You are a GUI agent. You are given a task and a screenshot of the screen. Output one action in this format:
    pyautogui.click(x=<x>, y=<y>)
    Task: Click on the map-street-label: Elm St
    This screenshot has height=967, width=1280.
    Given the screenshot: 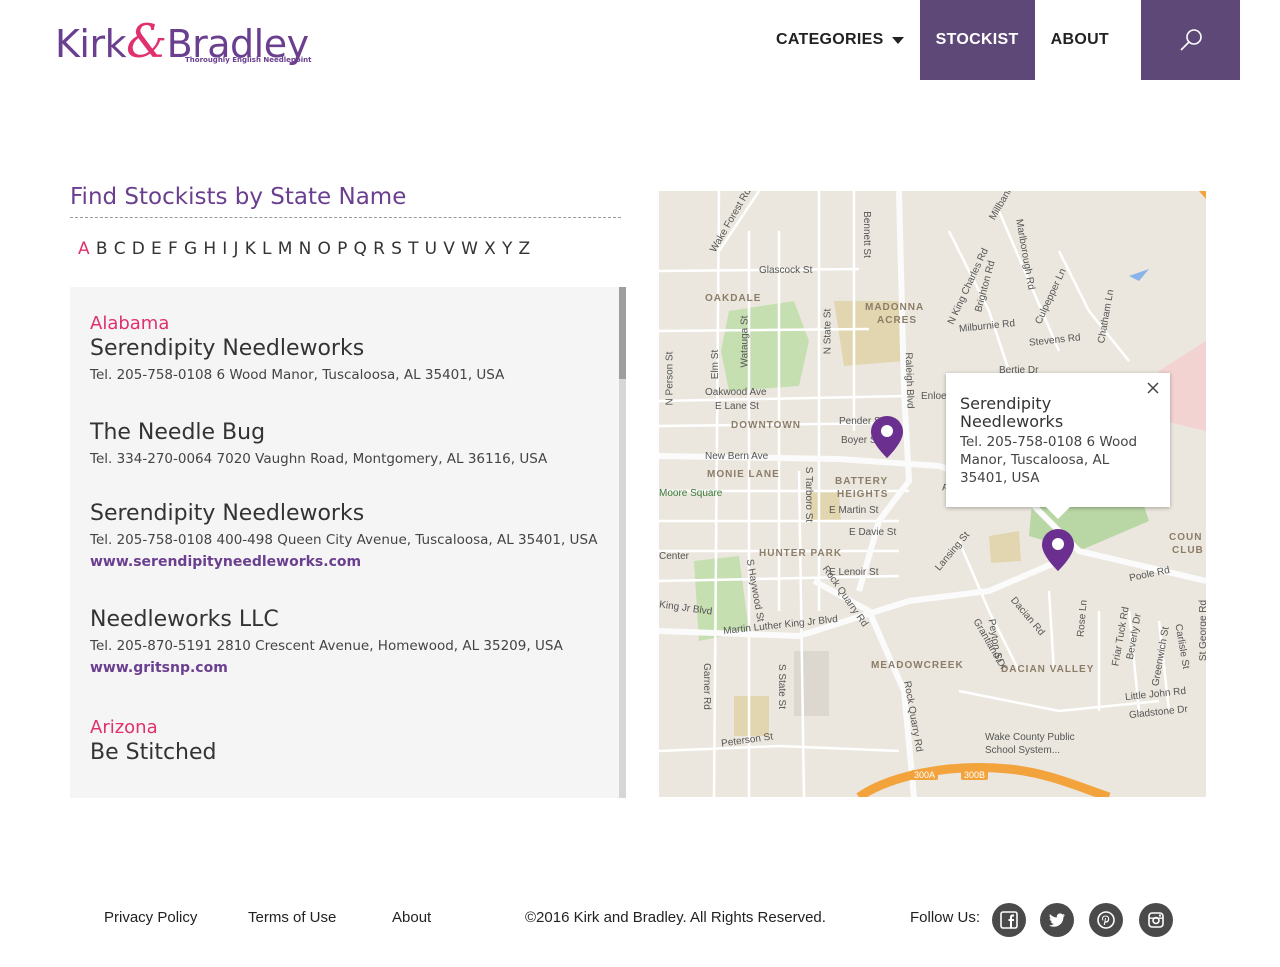 What is the action you would take?
    pyautogui.click(x=716, y=364)
    